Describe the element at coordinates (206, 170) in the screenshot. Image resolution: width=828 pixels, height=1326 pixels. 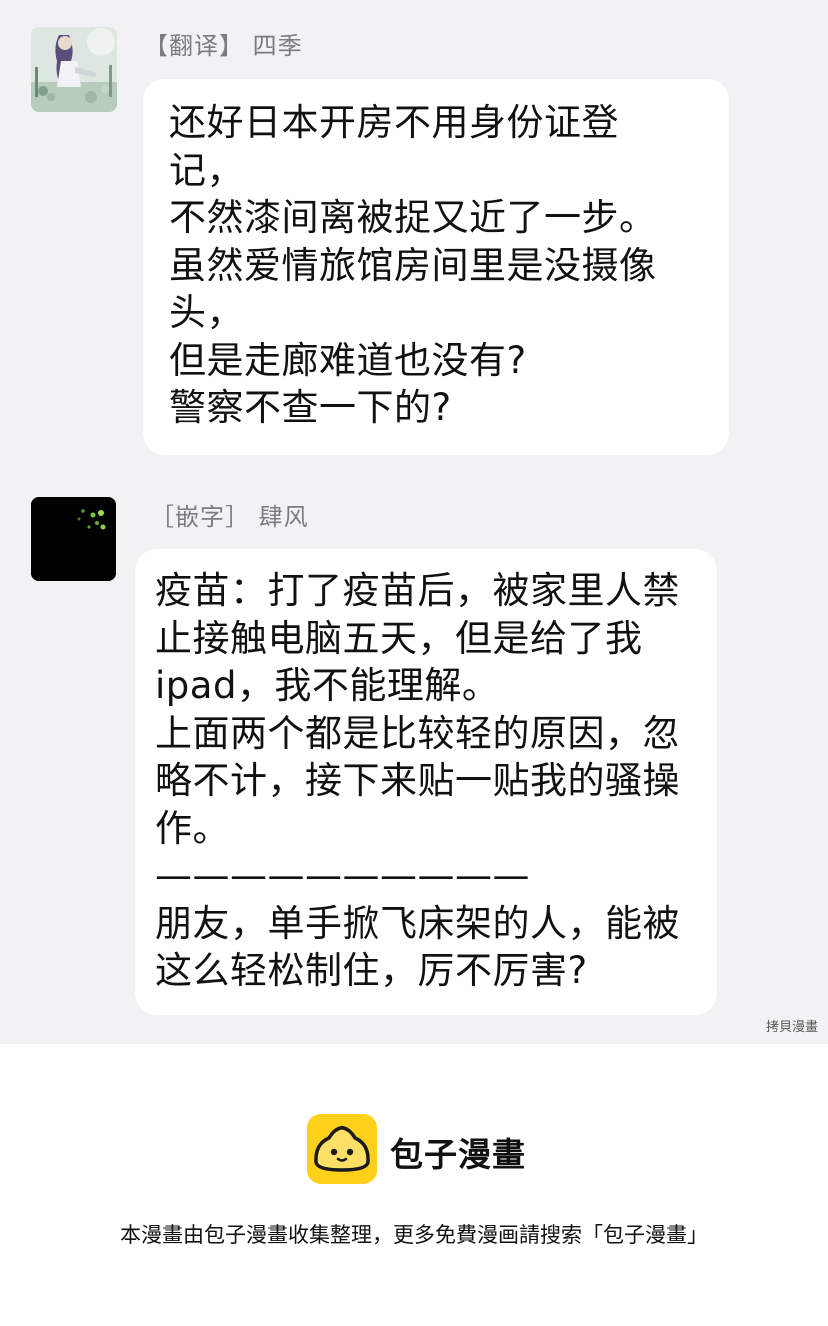
I see `message-line: 记，` at that location.